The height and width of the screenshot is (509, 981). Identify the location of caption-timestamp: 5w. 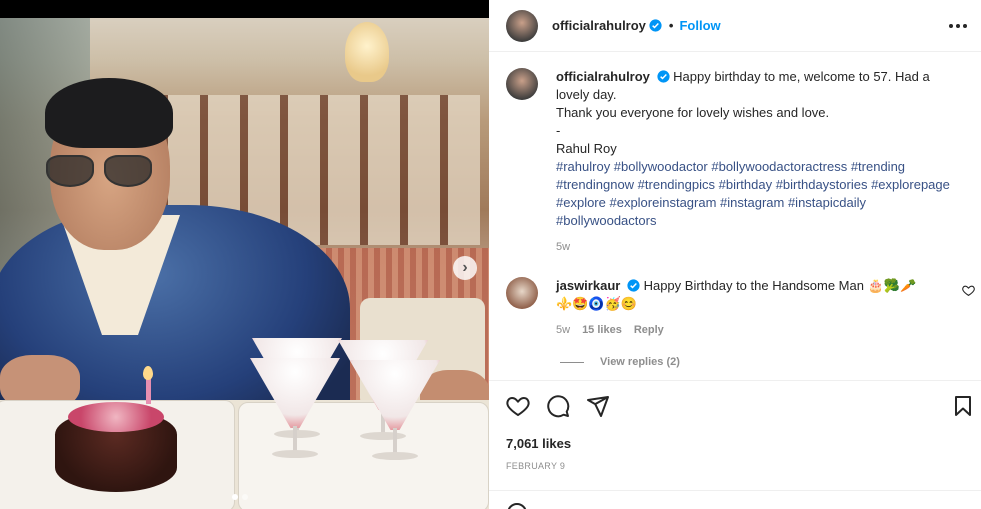
(563, 247).